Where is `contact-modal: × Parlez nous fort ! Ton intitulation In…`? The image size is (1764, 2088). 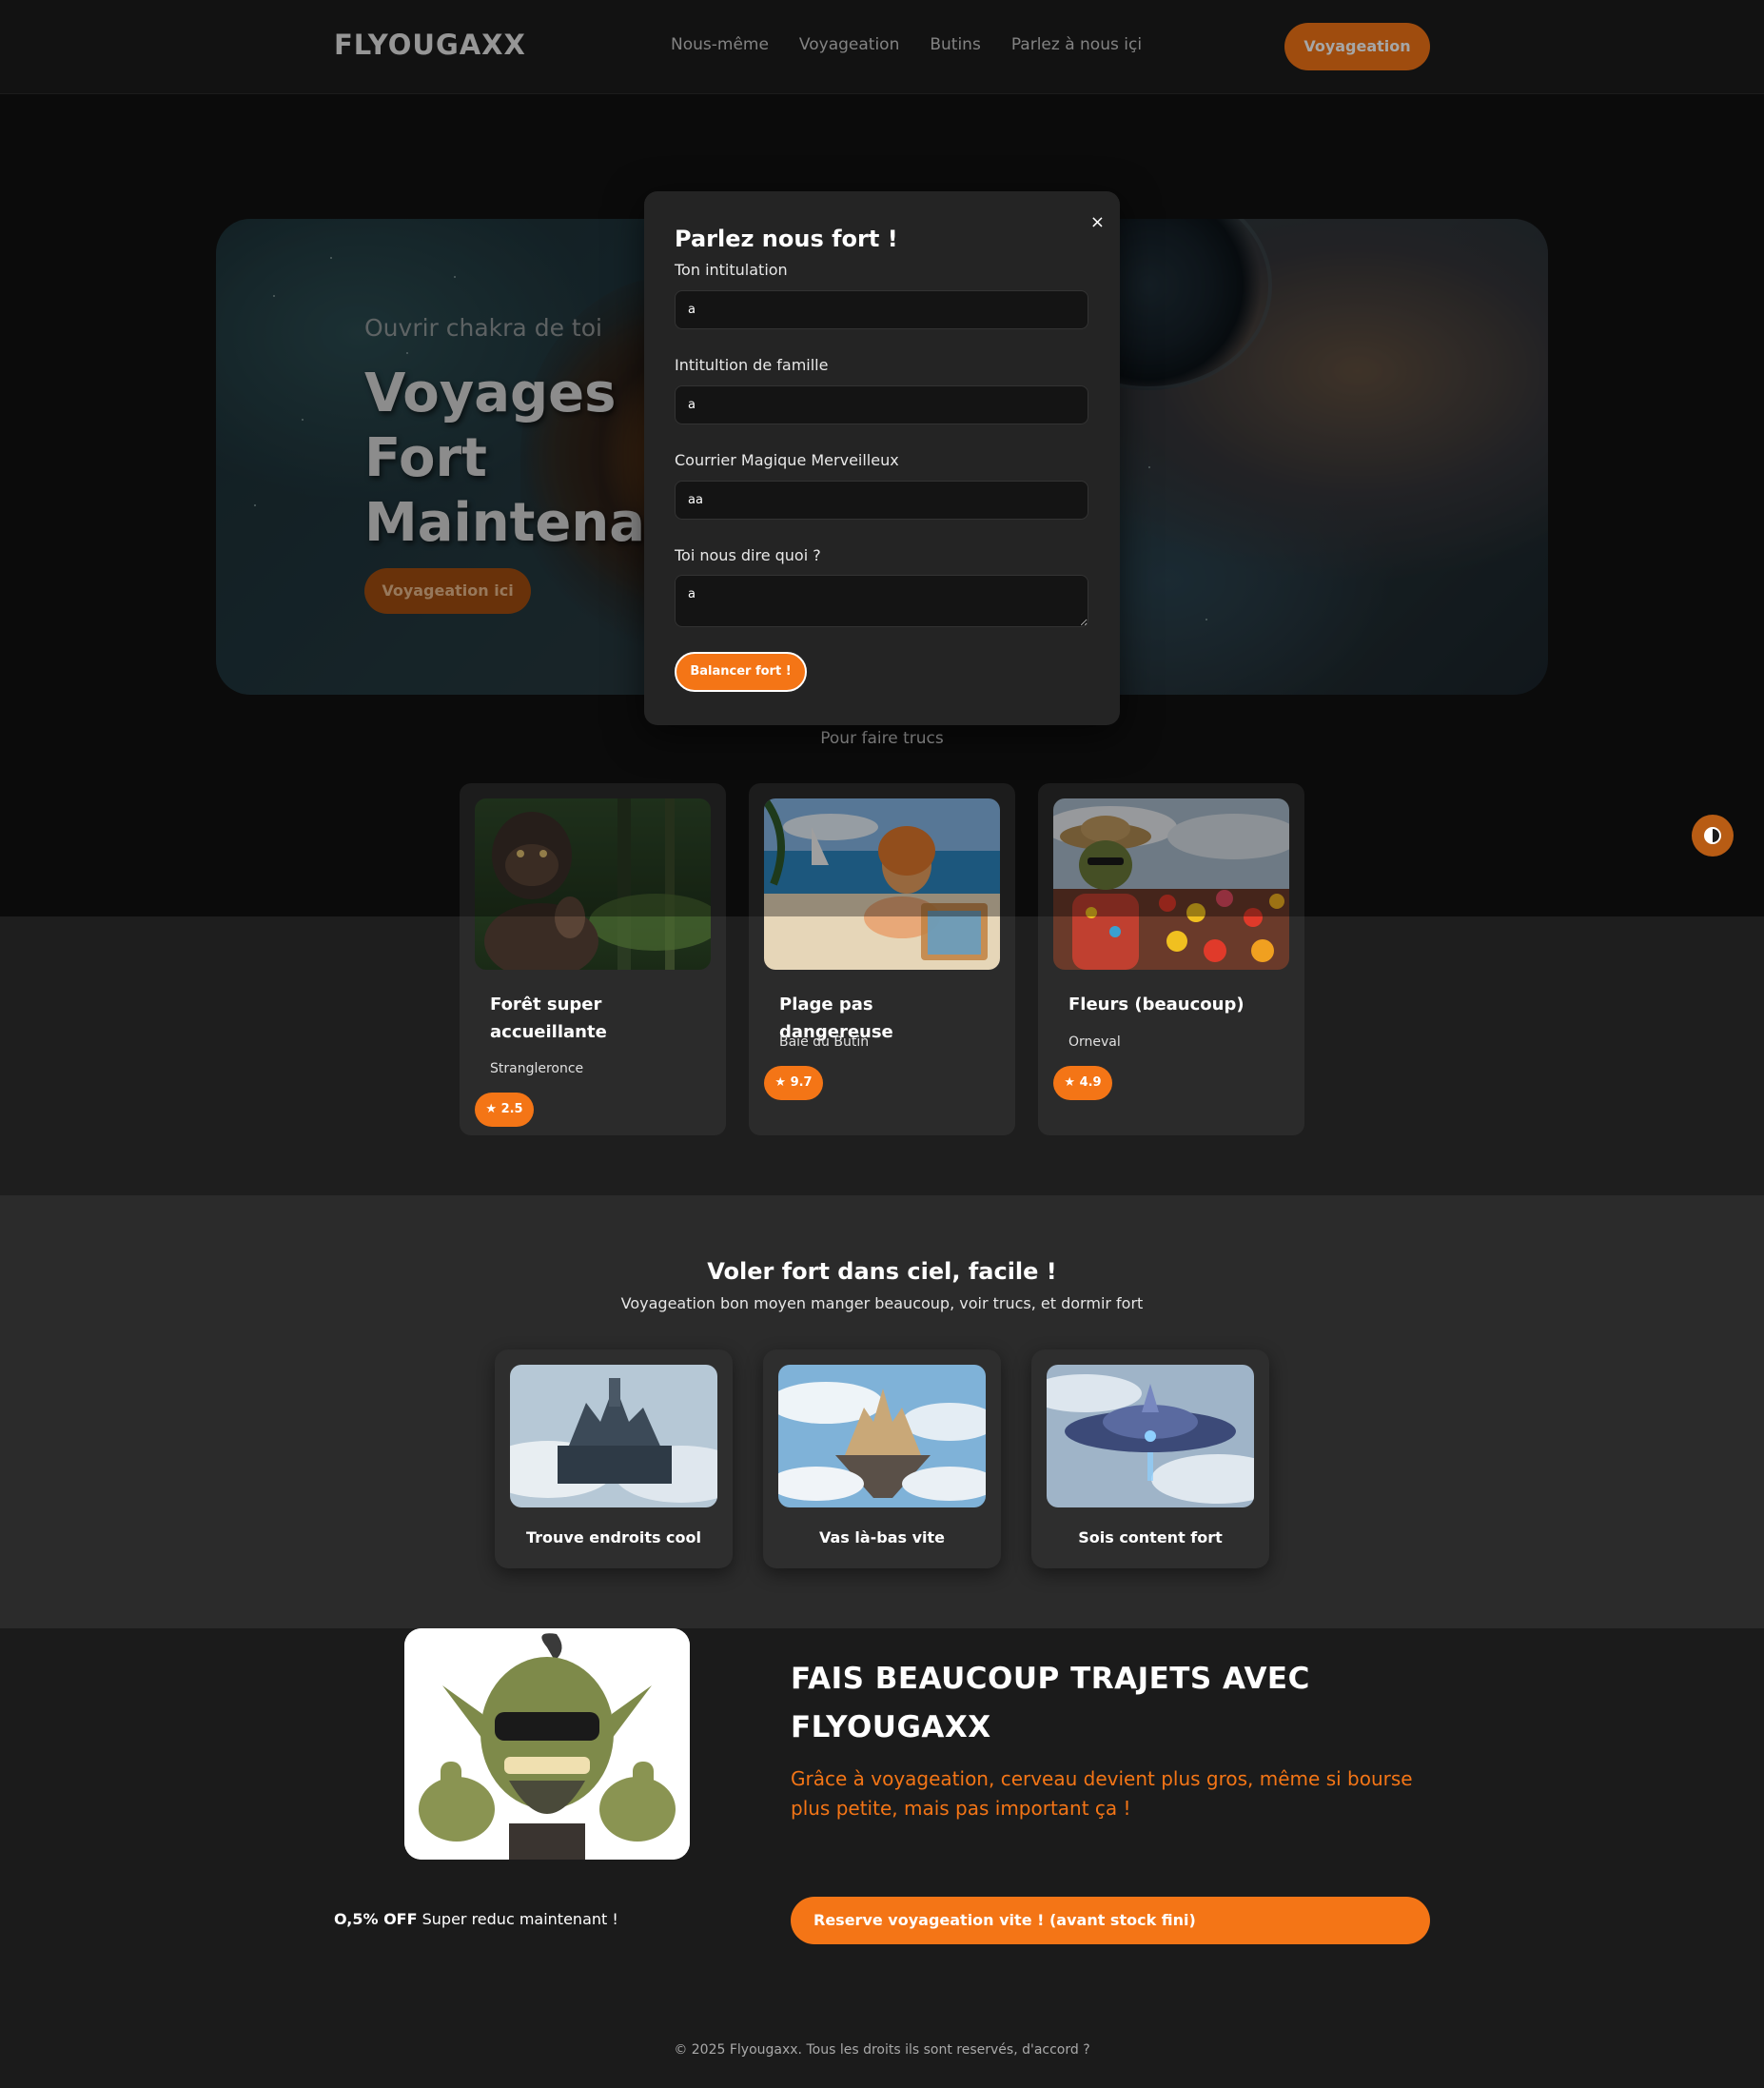 contact-modal: × Parlez nous fort ! Ton intitulation In… is located at coordinates (882, 458).